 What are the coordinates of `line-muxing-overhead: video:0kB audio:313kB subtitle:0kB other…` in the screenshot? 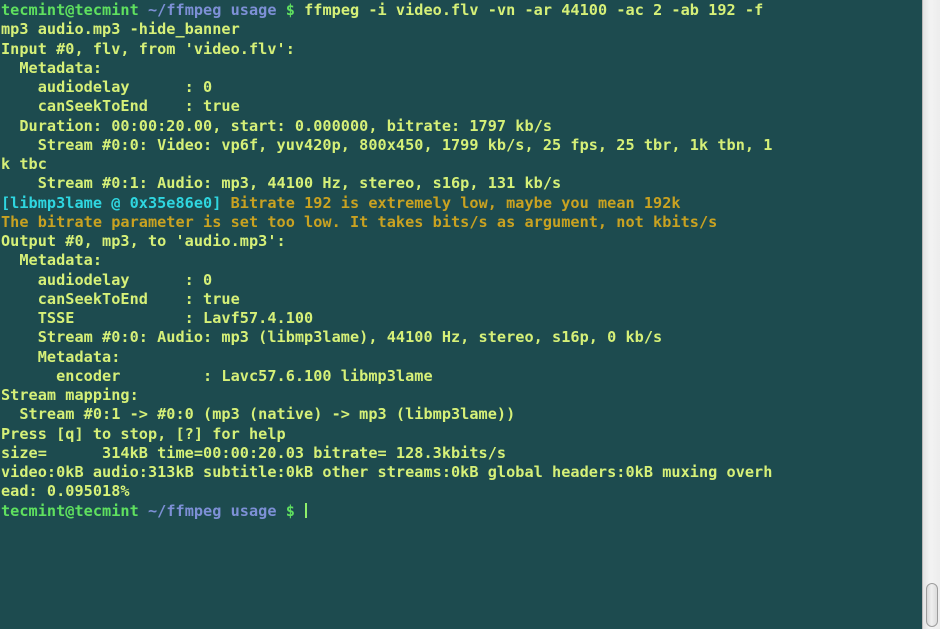 It's located at (461, 472).